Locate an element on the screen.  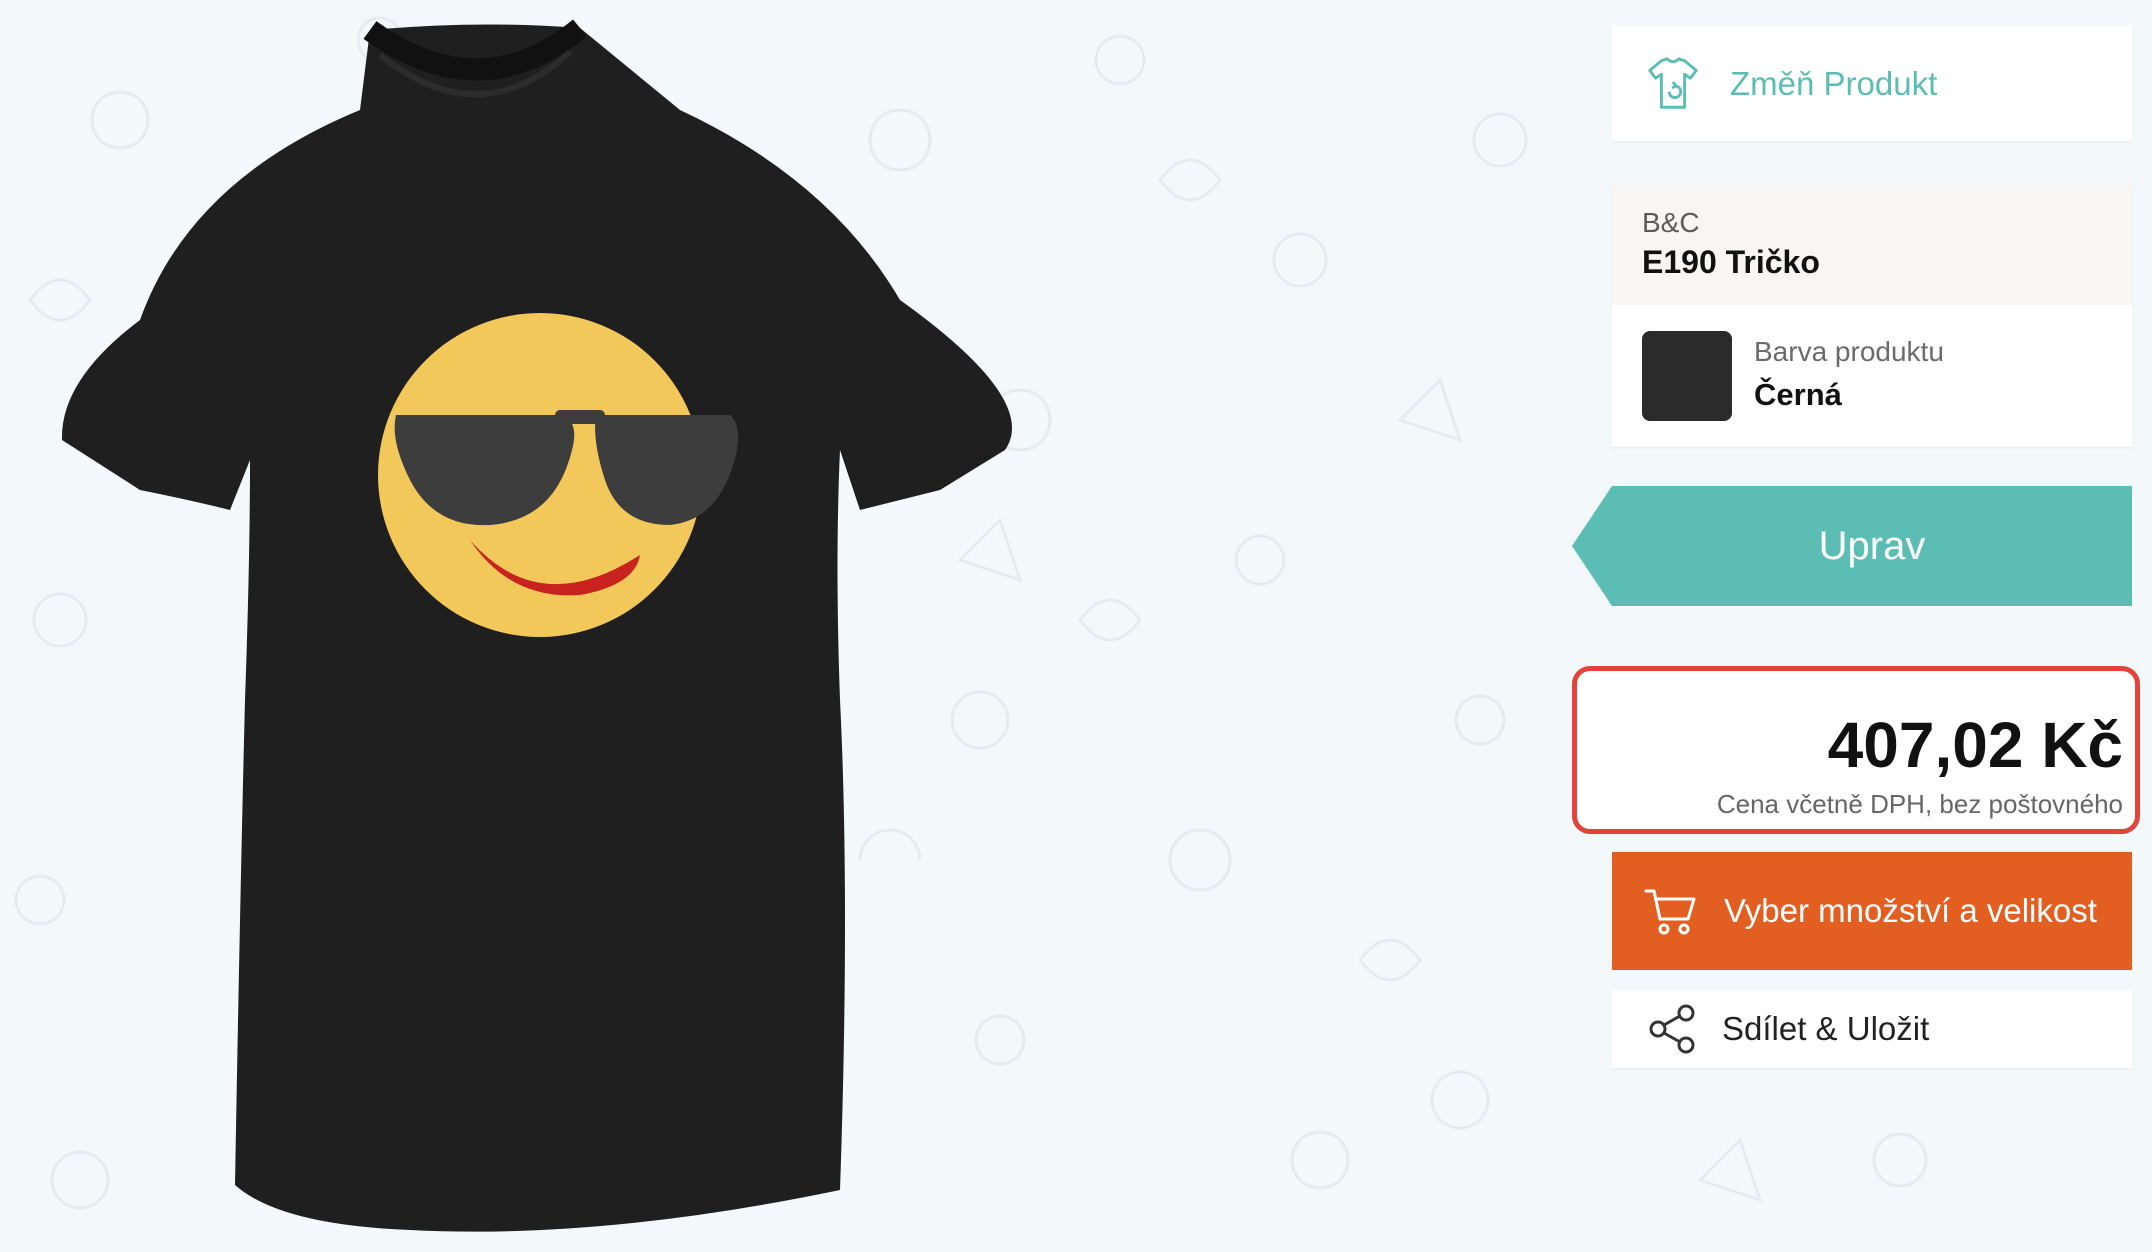
price-note: Cena včetně DPH, bez poštovného is located at coordinates (1919, 804).